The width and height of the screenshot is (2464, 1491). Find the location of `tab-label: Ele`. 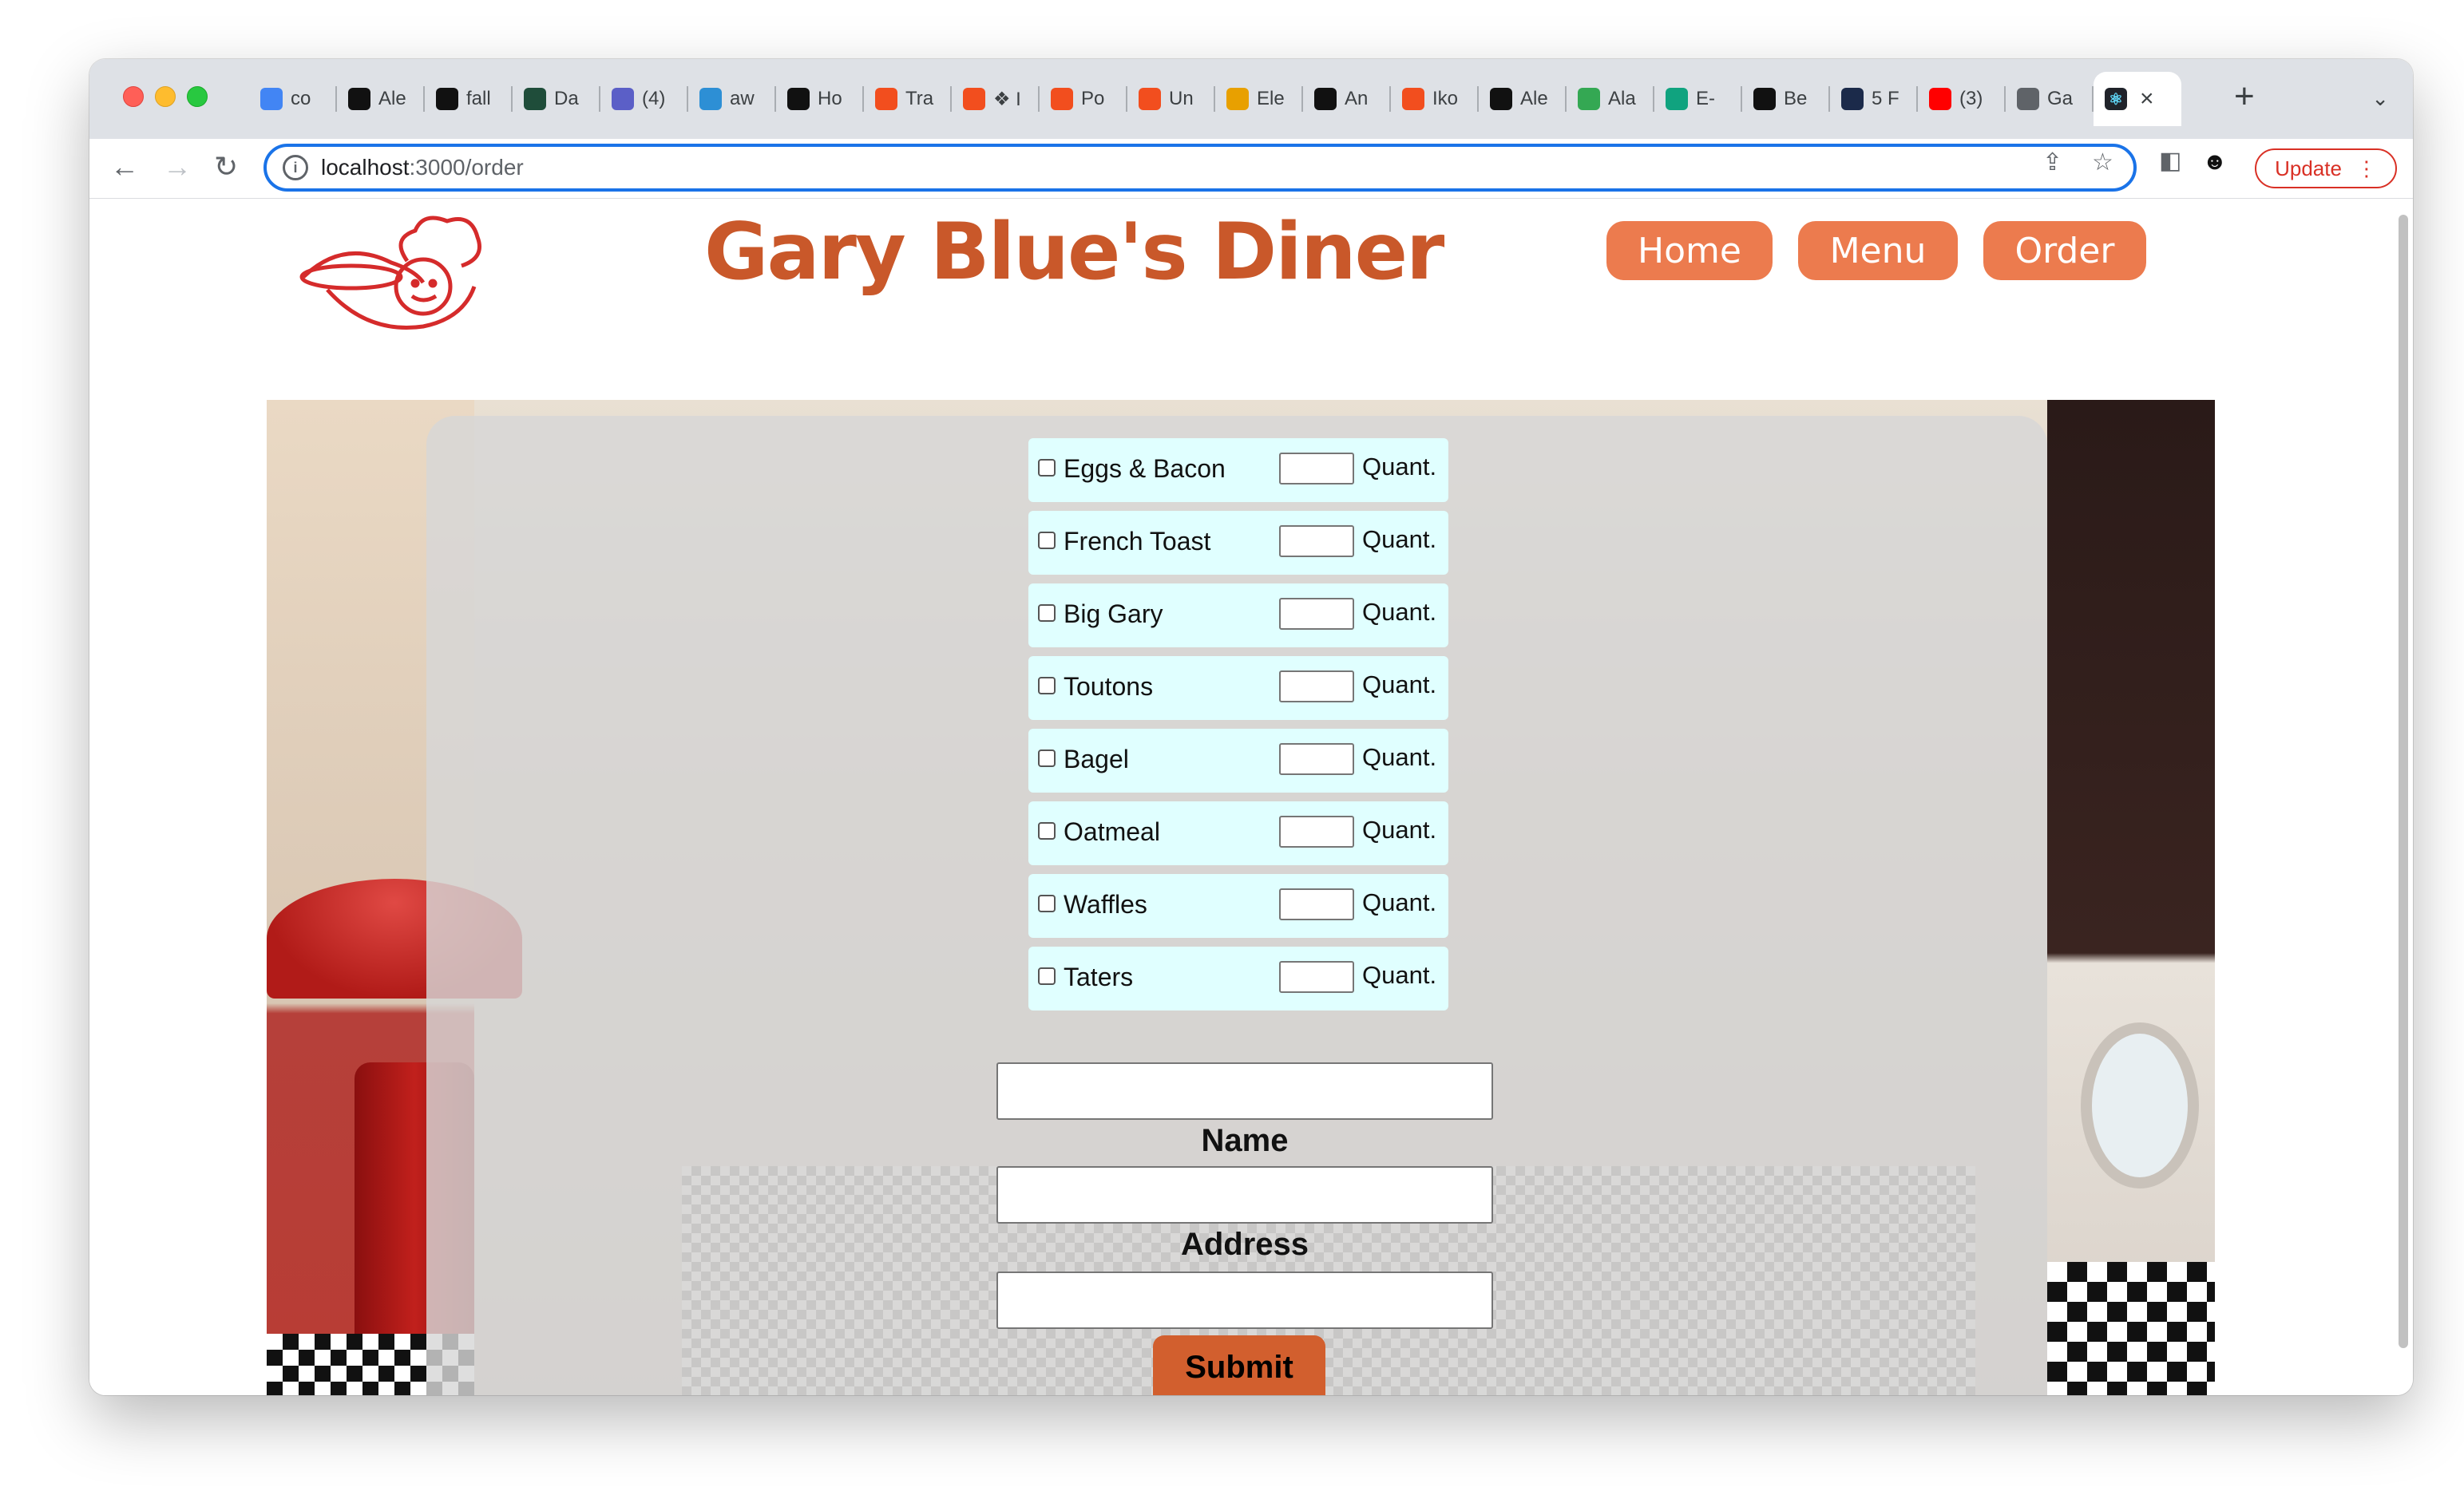

tab-label: Ele is located at coordinates (1271, 99).